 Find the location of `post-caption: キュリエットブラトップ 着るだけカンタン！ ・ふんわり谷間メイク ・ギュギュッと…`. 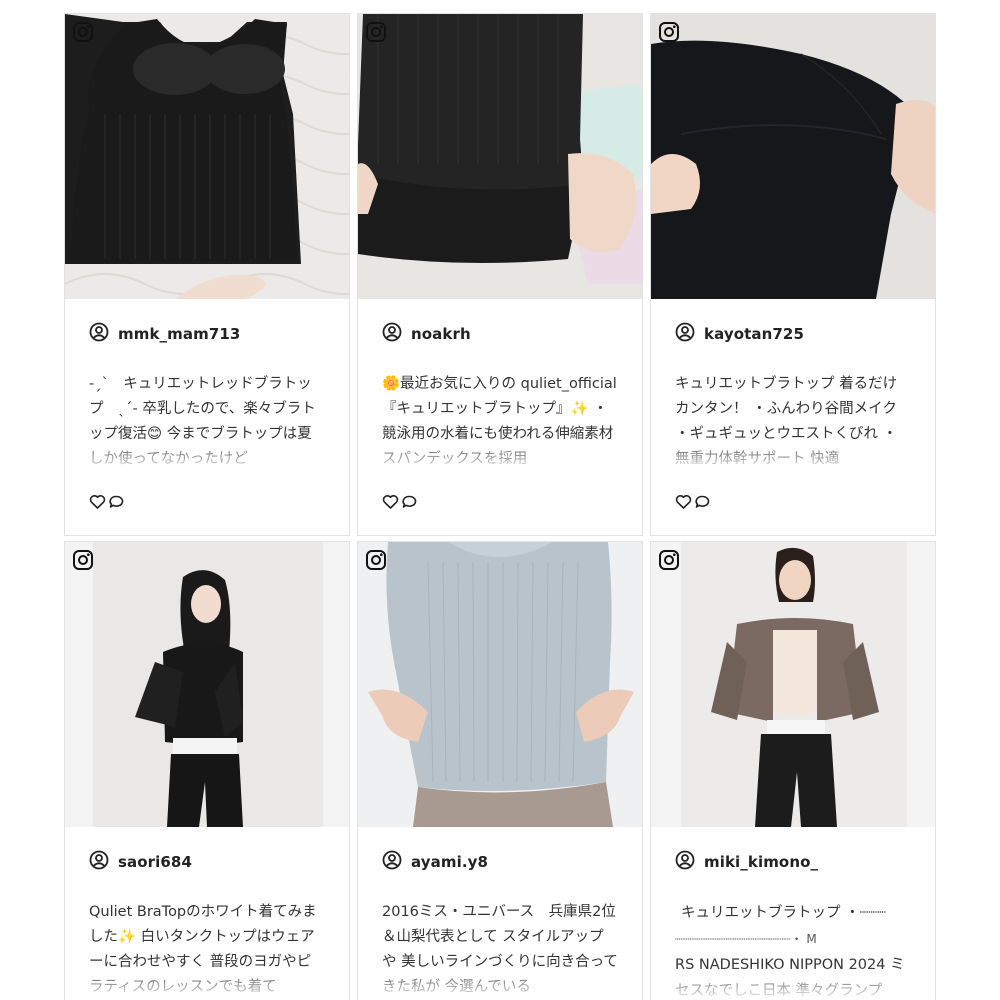

post-caption: キュリエットブラトップ 着るだけカンタン！ ・ふんわり谷間メイク ・ギュギュッと… is located at coordinates (793, 422).